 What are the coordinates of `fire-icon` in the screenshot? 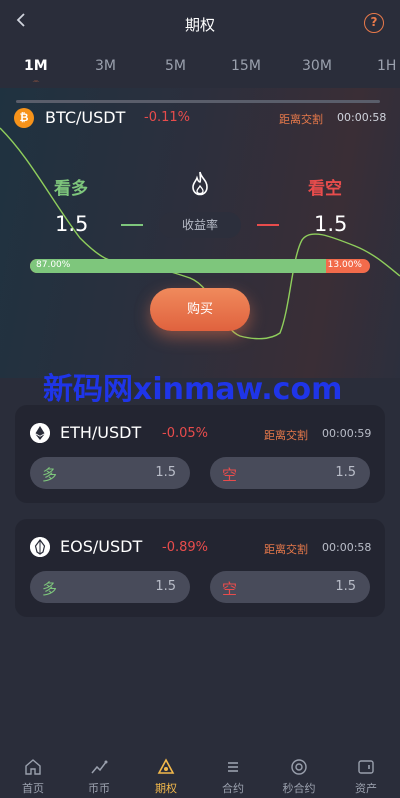 It's located at (200, 183).